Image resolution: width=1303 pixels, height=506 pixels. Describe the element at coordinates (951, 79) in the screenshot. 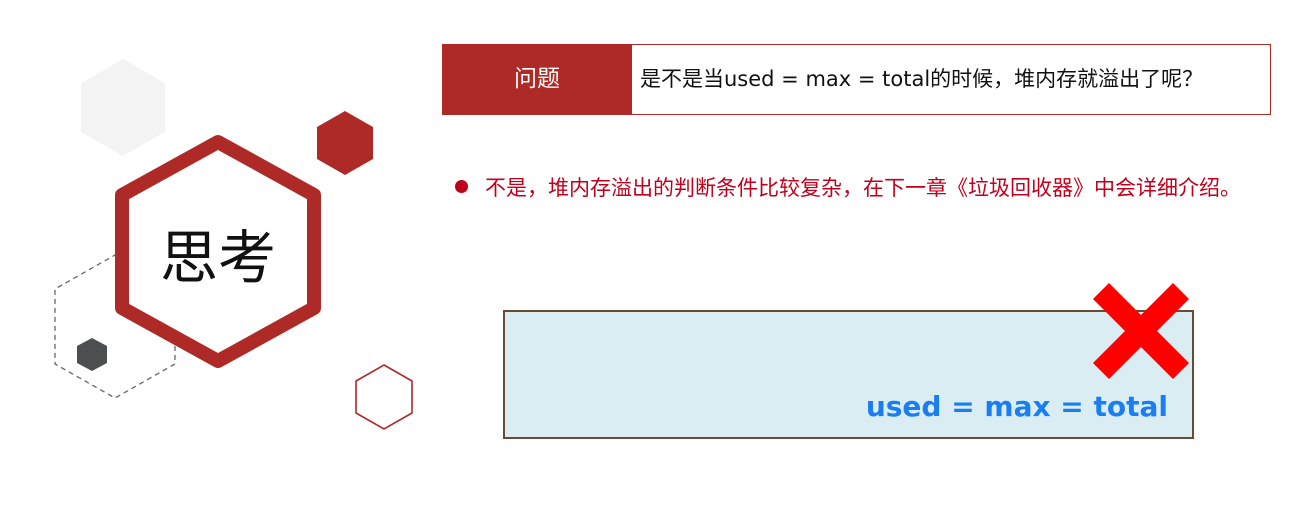

I see `question-text: 是不是当used = max = total的时候，堆内存就溢出了呢？` at that location.